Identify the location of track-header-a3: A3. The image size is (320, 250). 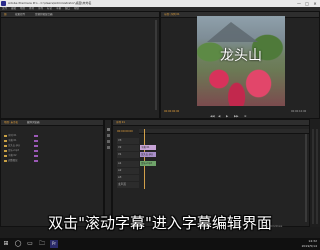
(128, 178).